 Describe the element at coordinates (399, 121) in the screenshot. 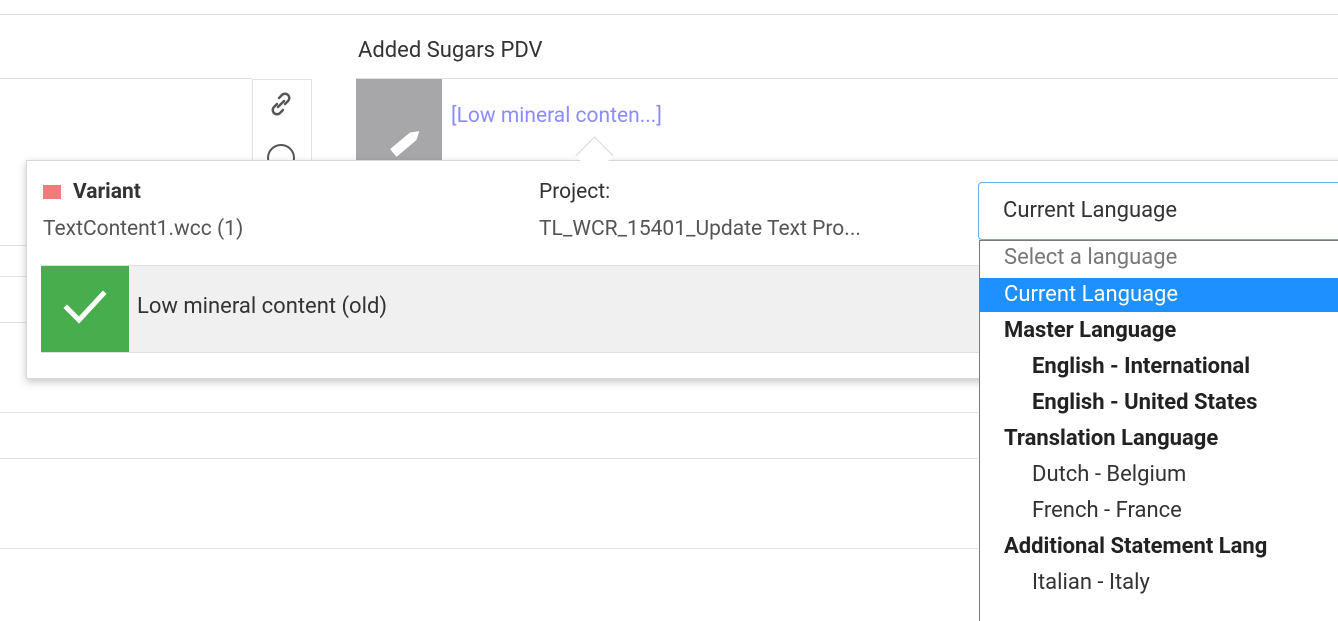

I see `content-thumbnail` at that location.